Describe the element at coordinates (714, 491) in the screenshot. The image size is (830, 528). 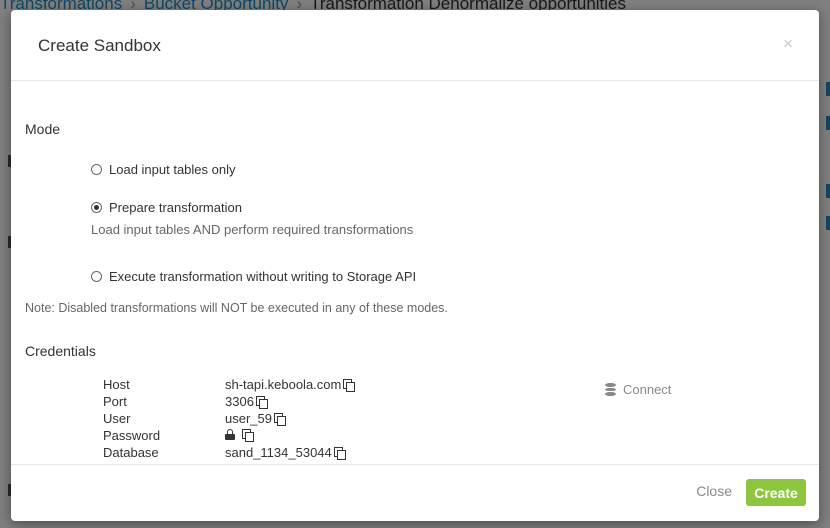
I see `close-button: Close` at that location.